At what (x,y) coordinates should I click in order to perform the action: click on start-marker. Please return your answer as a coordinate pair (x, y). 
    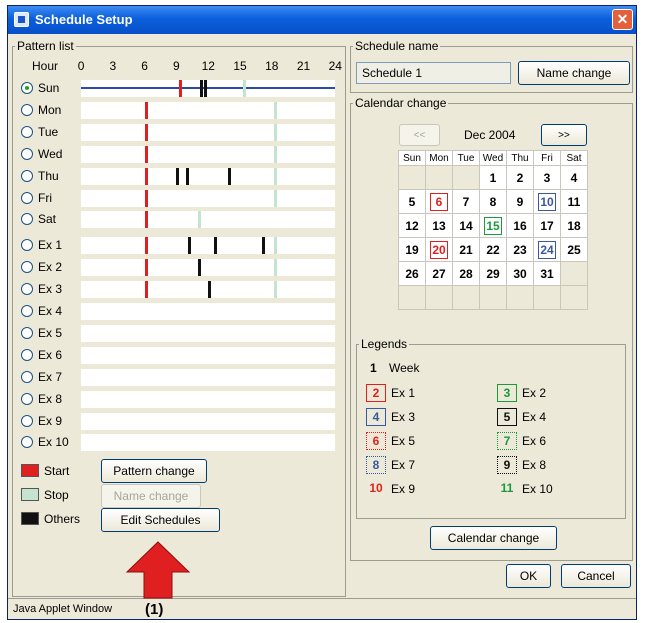
    Looking at the image, I should click on (146, 132).